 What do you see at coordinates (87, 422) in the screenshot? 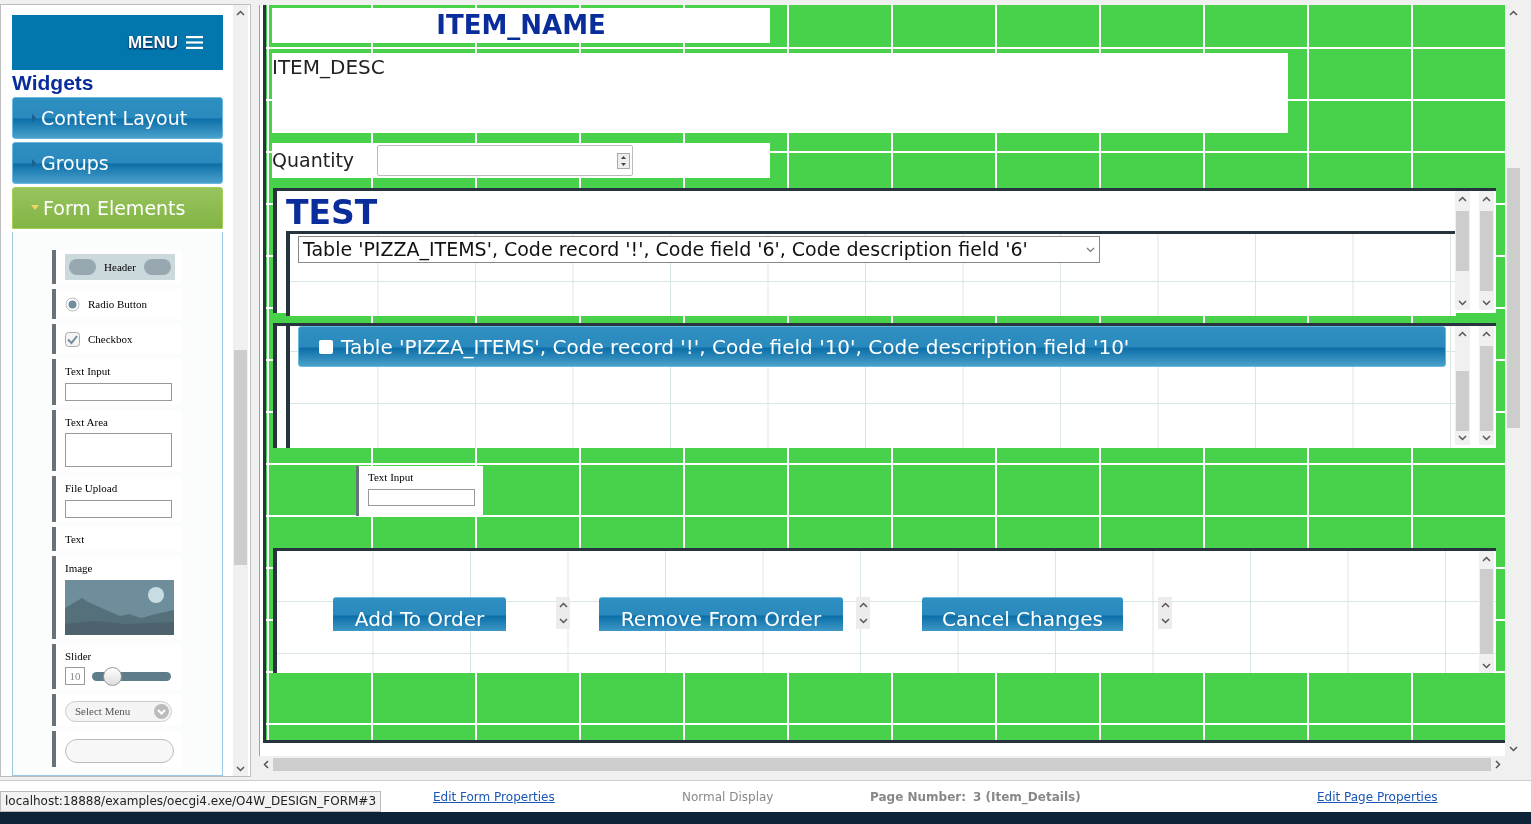
I see `palette-label: Text Area` at bounding box center [87, 422].